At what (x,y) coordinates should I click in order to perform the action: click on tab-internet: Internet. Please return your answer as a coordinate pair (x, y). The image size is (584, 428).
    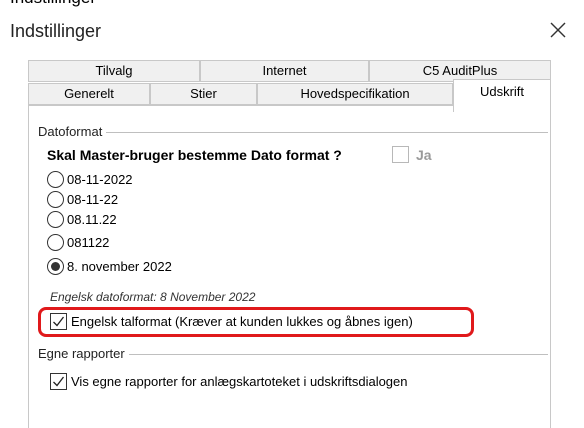
    Looking at the image, I should click on (284, 71).